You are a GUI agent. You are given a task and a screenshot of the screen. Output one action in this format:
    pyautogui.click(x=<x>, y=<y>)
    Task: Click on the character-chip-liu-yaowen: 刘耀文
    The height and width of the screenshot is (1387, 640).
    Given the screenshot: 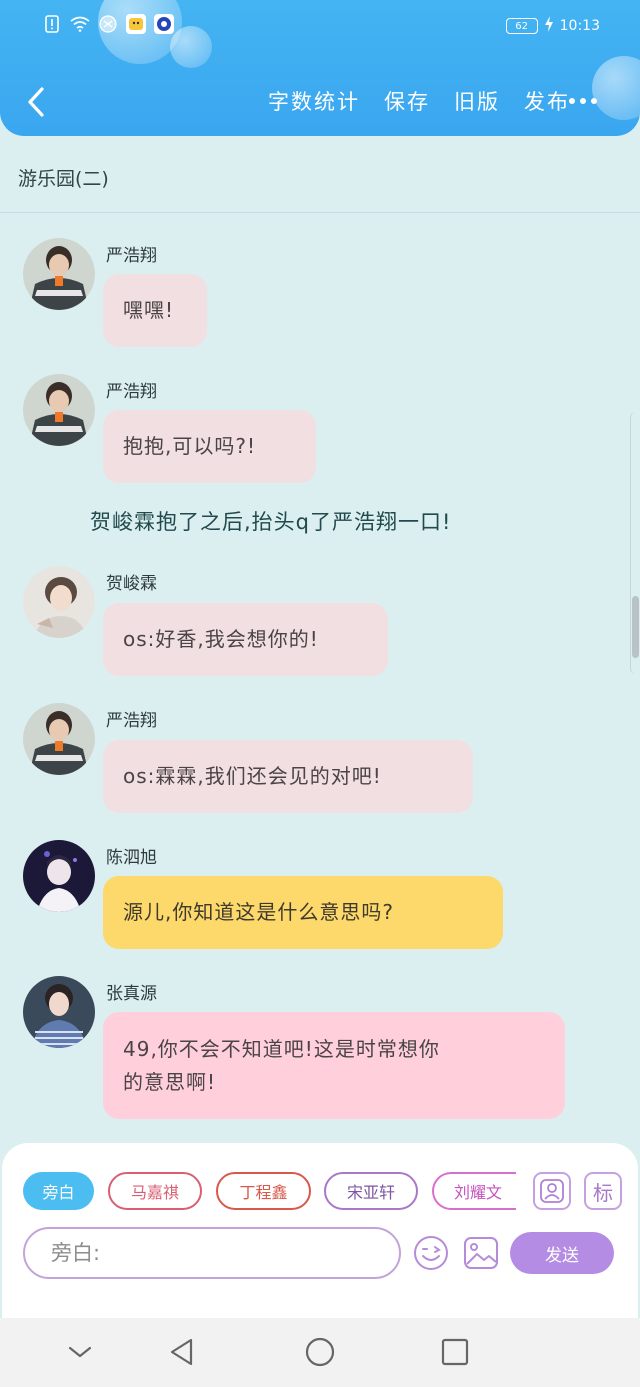 What is the action you would take?
    pyautogui.click(x=474, y=1191)
    